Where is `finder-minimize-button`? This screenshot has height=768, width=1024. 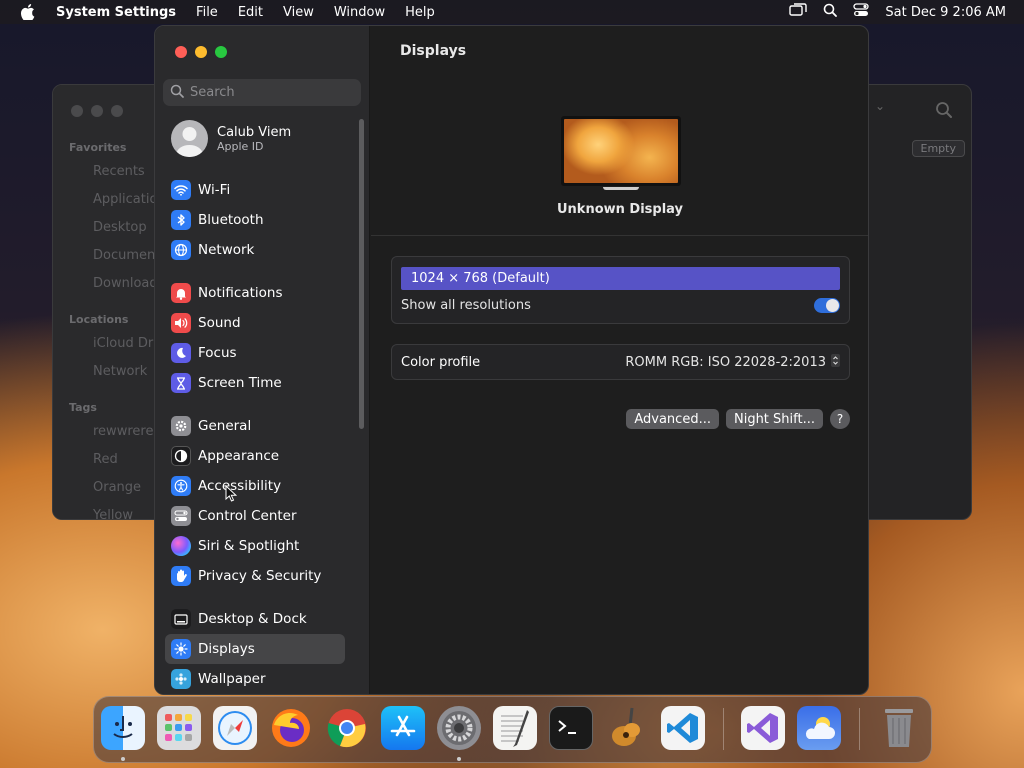
finder-minimize-button is located at coordinates (97, 111).